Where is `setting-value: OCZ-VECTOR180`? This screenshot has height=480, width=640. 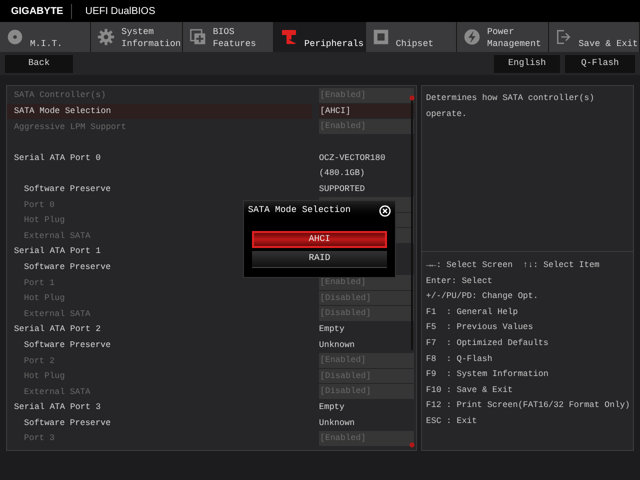
setting-value: OCZ-VECTOR180 is located at coordinates (352, 158).